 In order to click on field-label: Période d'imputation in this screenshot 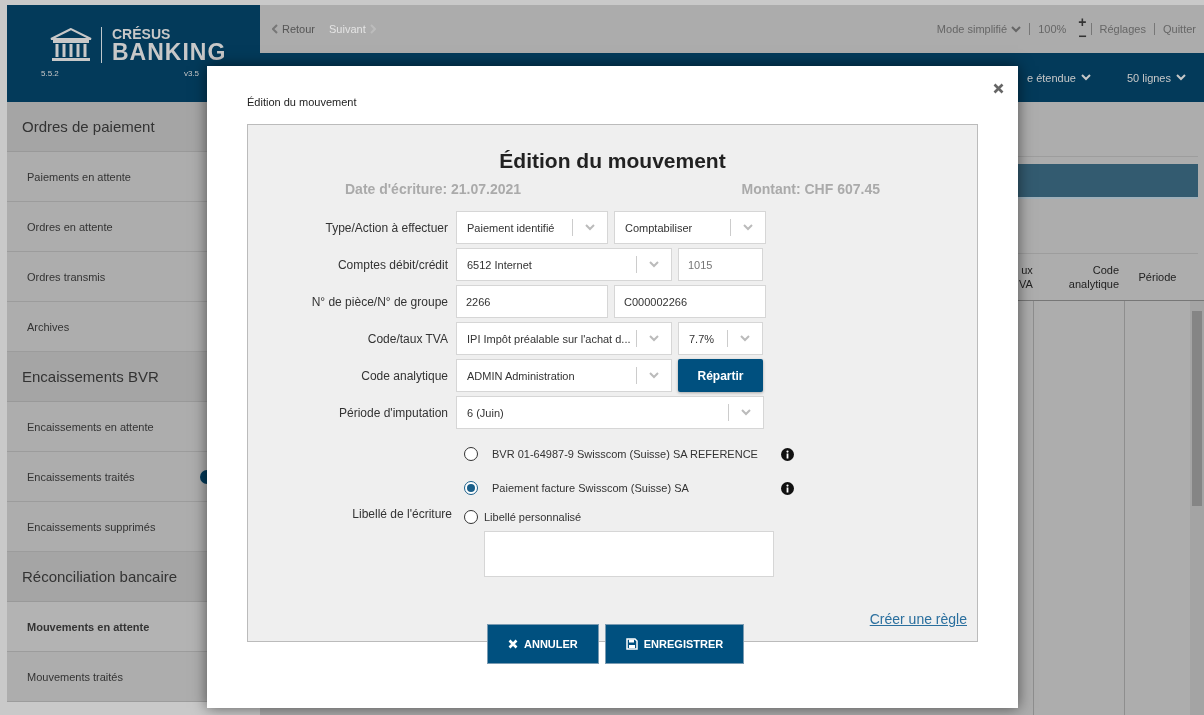, I will do `click(393, 412)`.